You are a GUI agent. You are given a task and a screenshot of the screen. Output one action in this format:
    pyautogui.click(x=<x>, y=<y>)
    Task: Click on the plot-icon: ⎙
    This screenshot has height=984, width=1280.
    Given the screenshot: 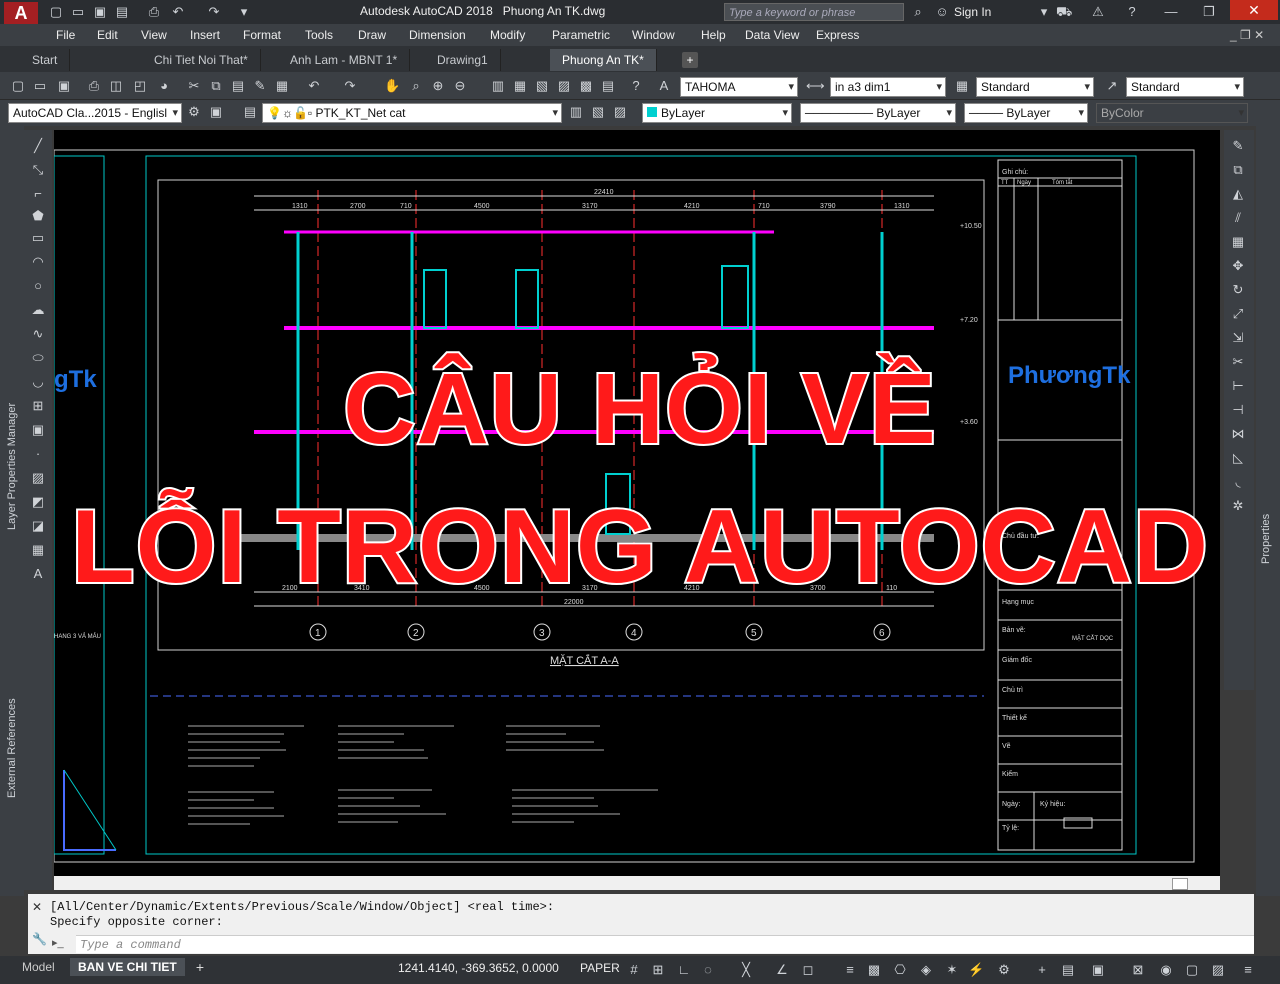 What is the action you would take?
    pyautogui.click(x=154, y=12)
    